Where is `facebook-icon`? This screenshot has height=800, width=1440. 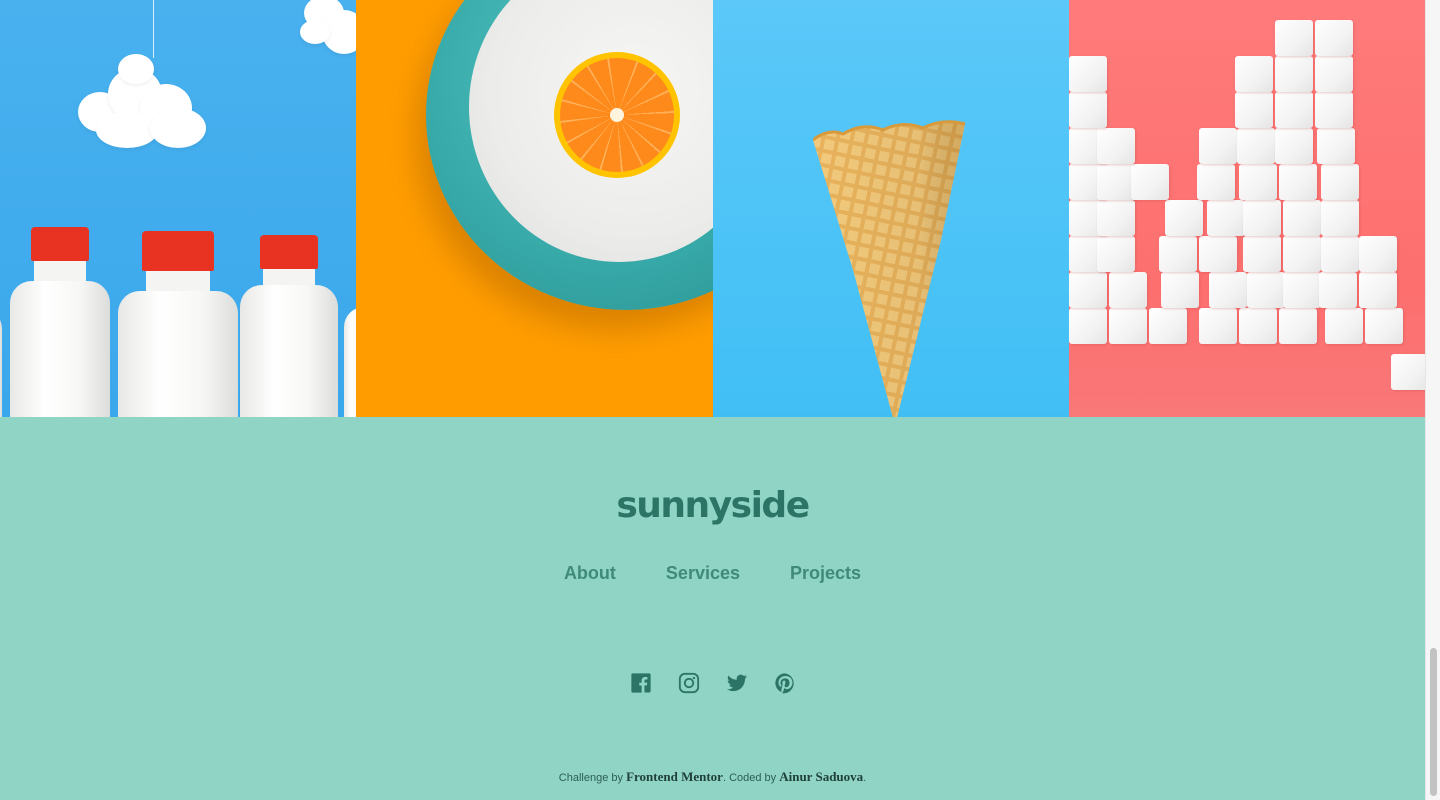
facebook-icon is located at coordinates (641, 683).